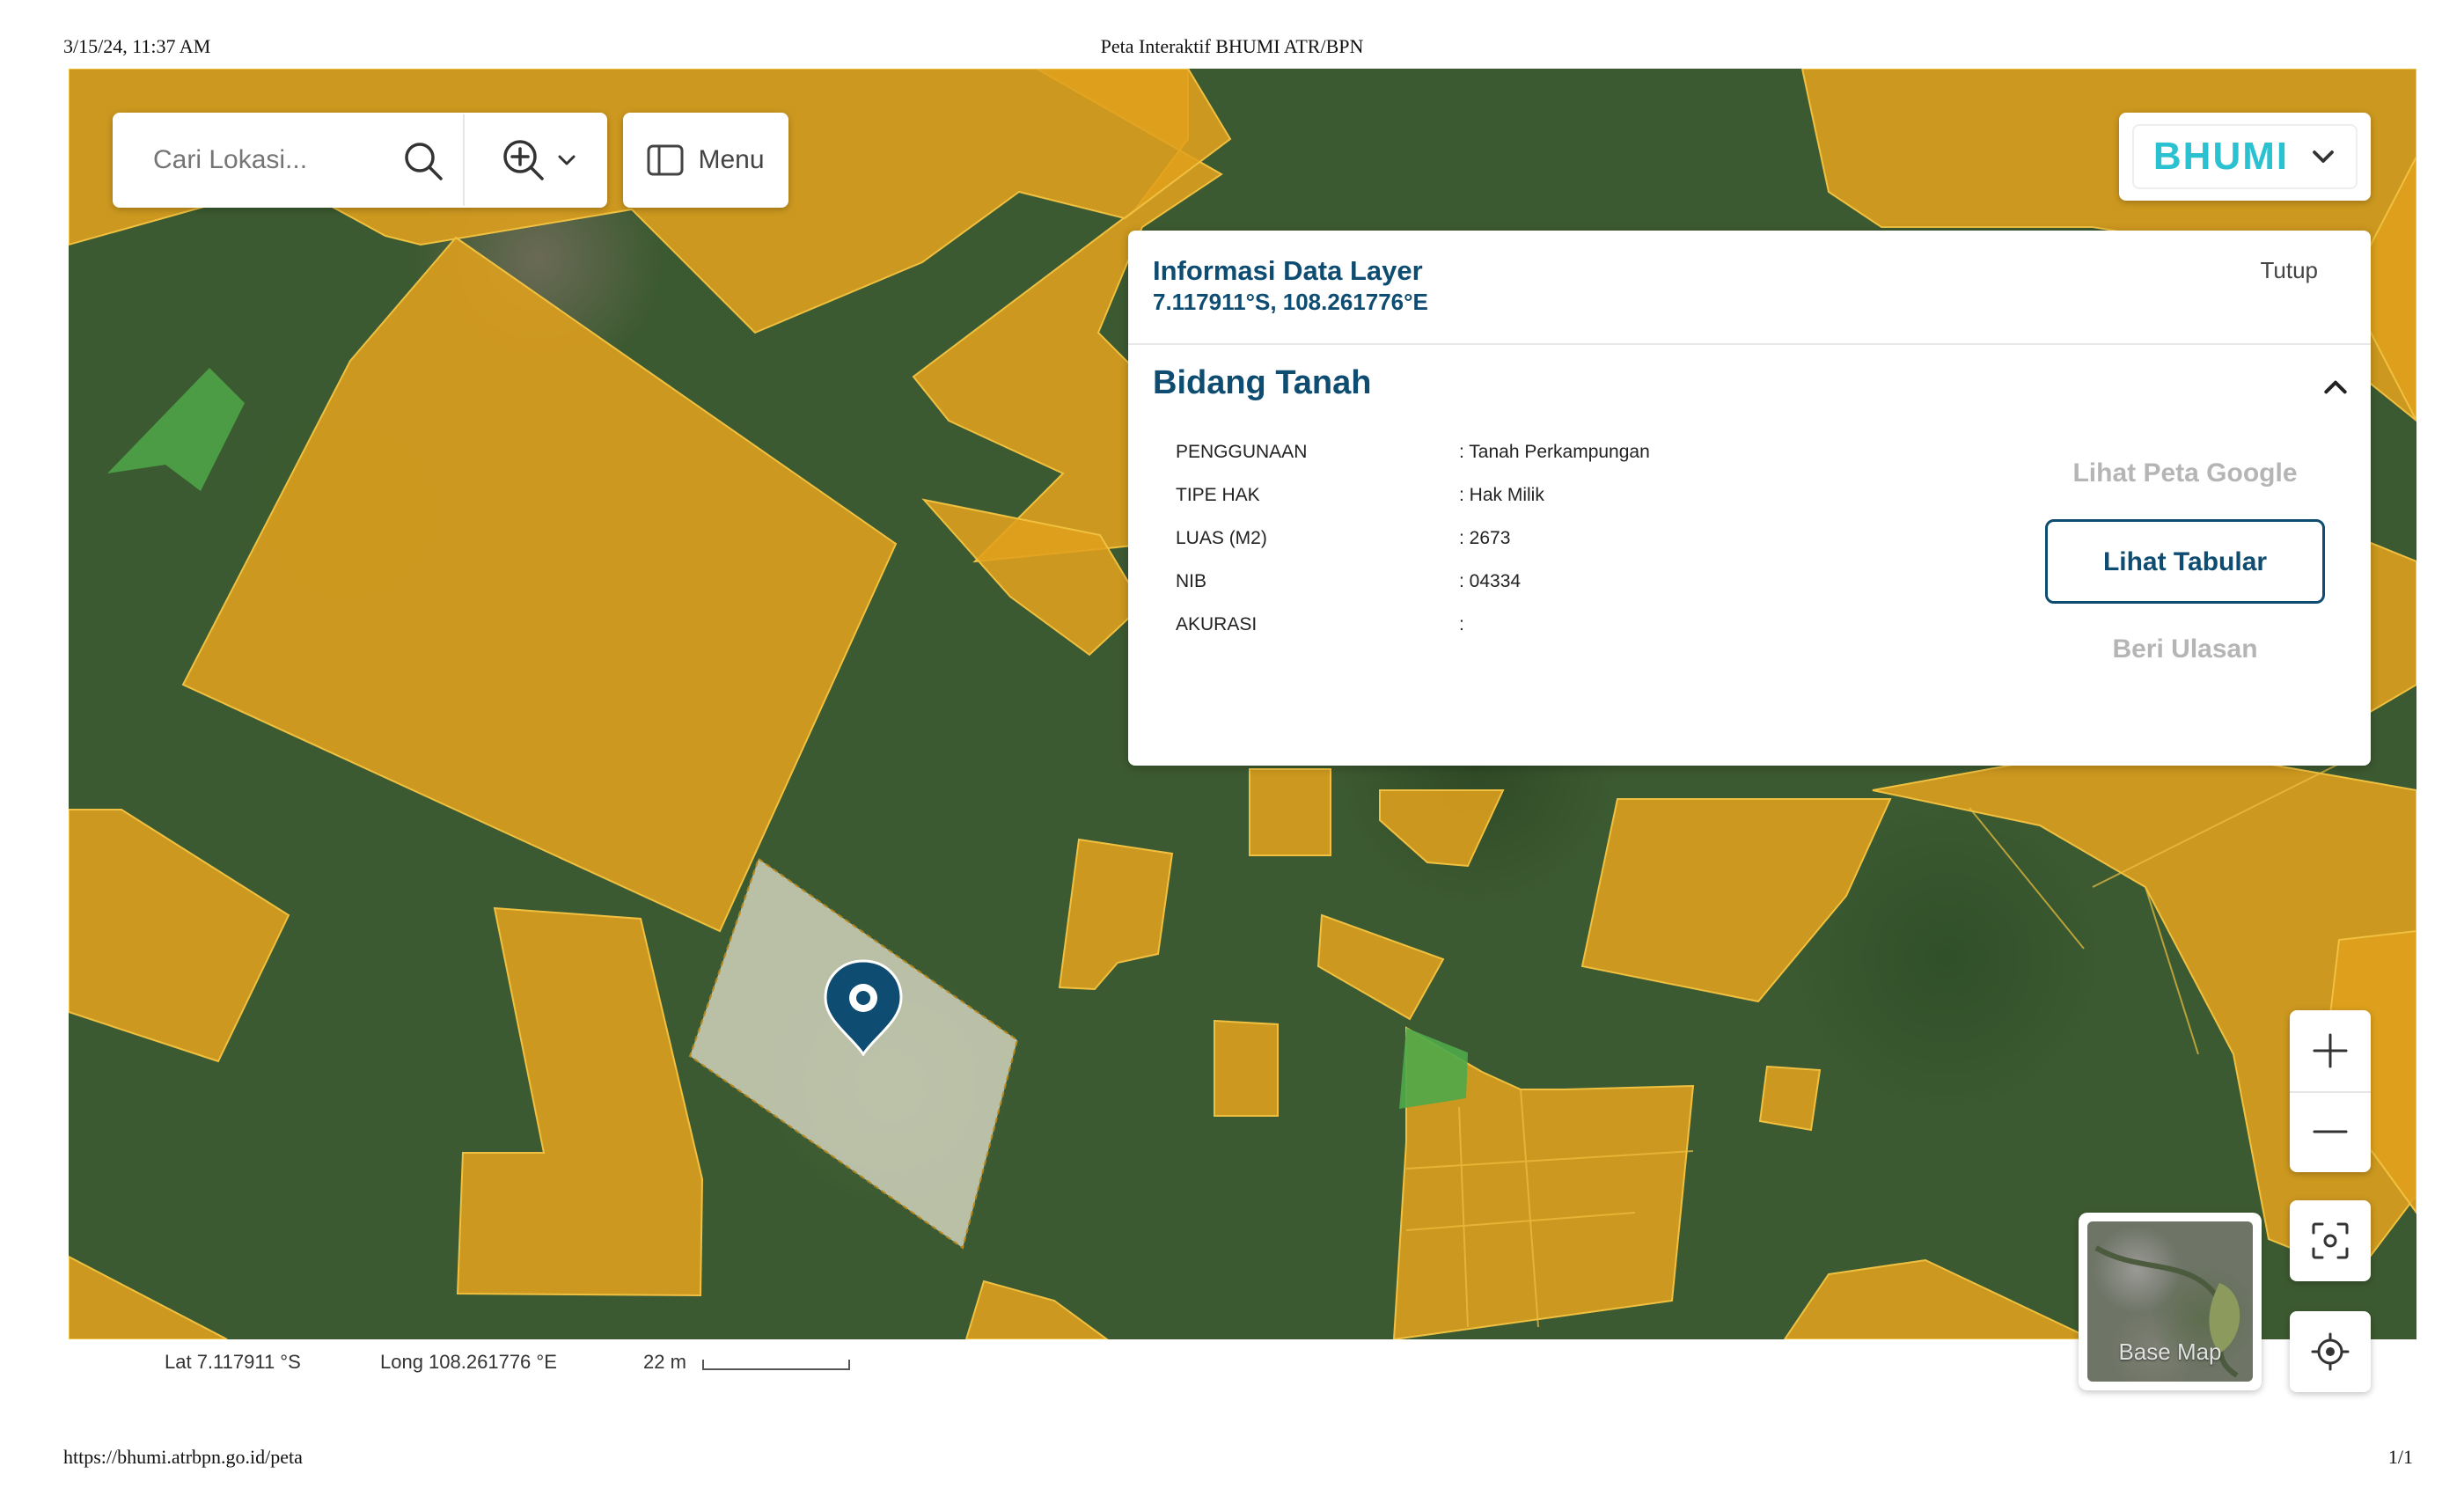 This screenshot has width=2464, height=1496. I want to click on attribute-key: TIPE HAK, so click(1218, 495).